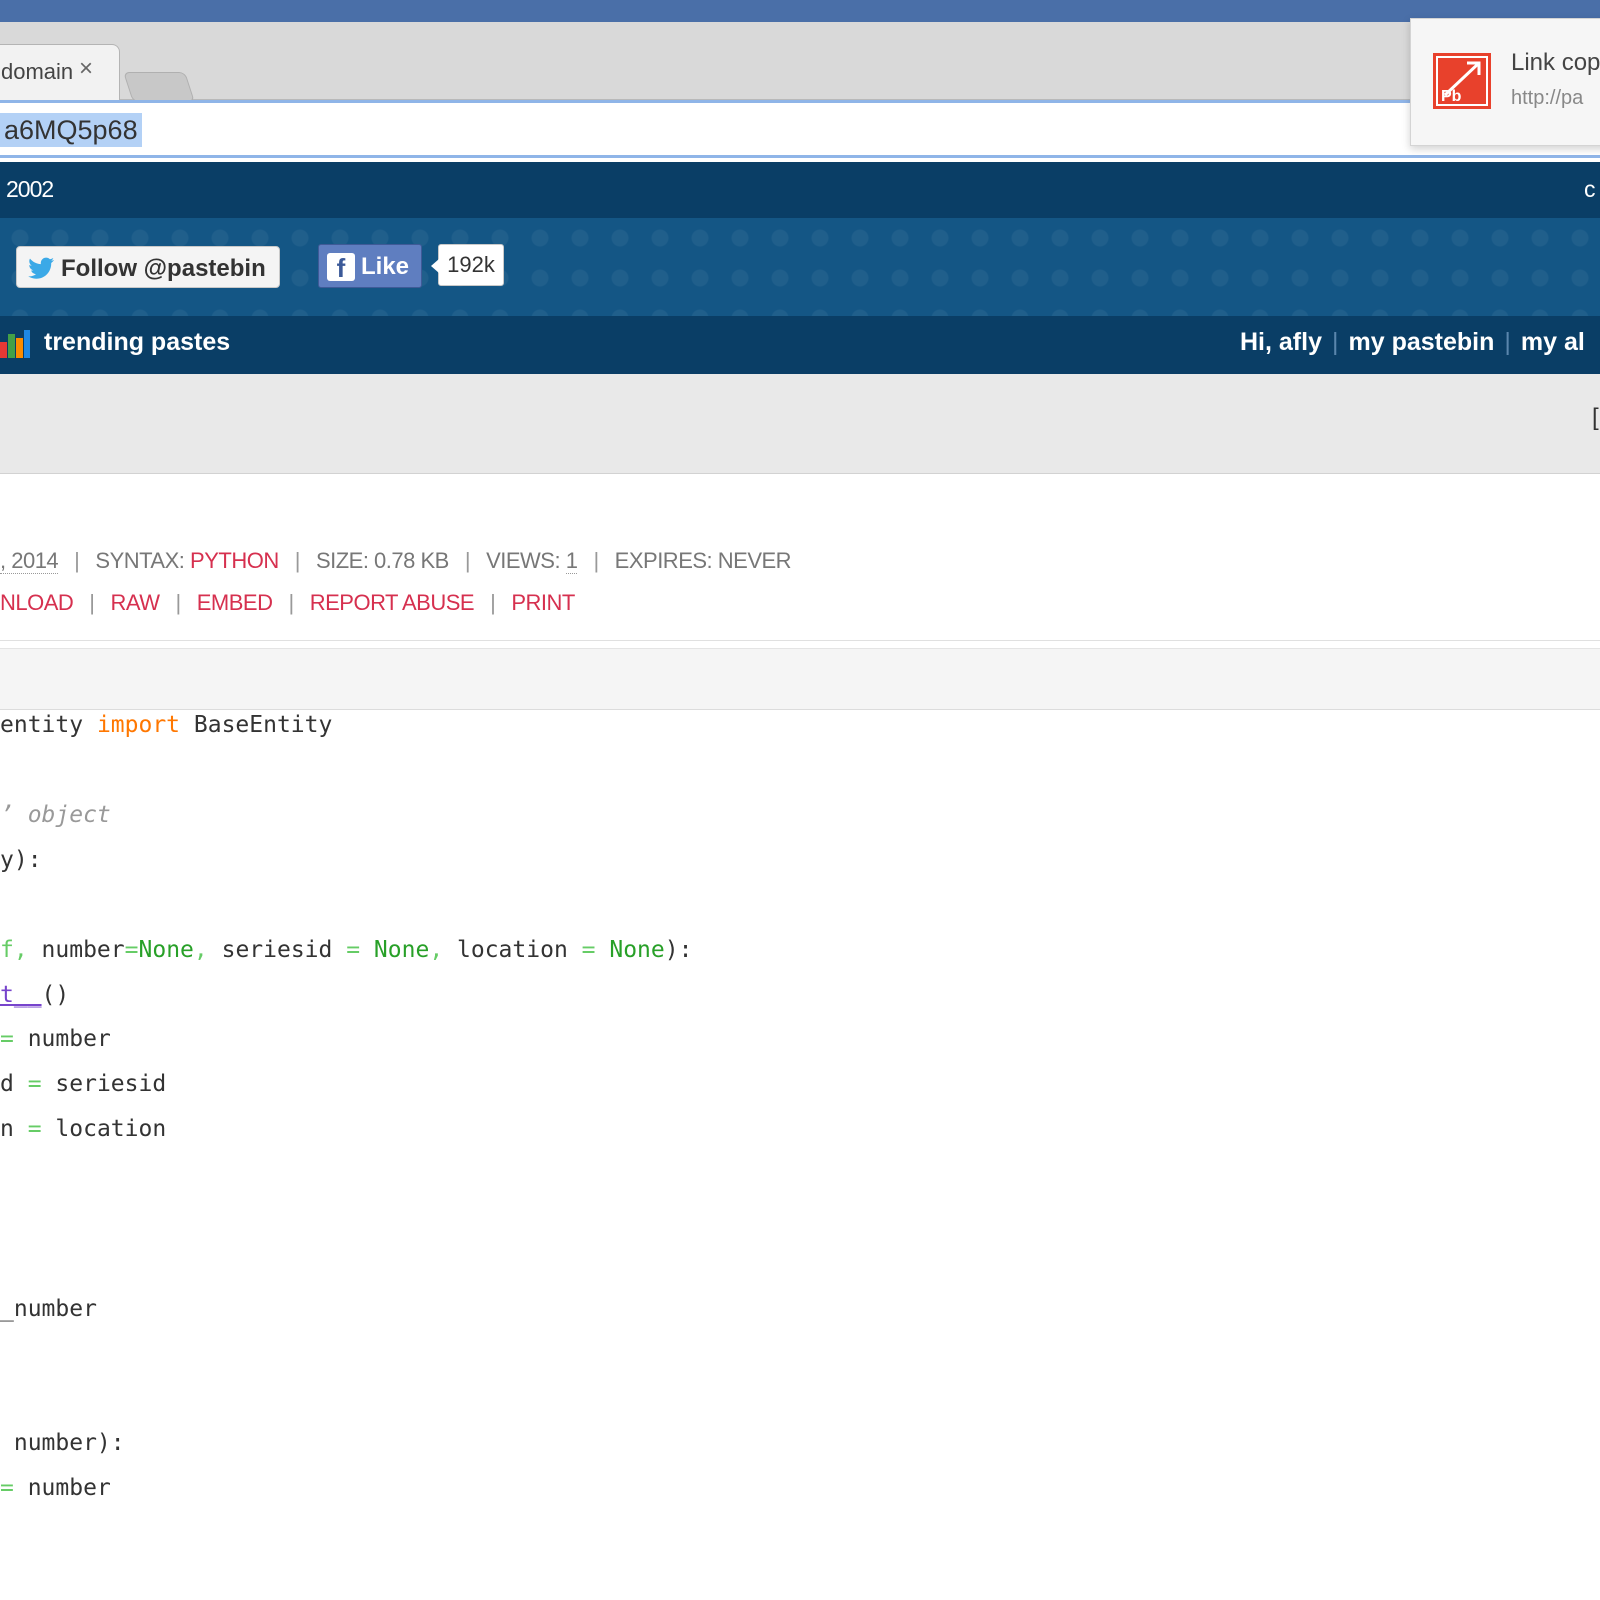 This screenshot has width=1600, height=1600. What do you see at coordinates (166, 725) in the screenshot?
I see `code-line: entity import BaseEntity` at bounding box center [166, 725].